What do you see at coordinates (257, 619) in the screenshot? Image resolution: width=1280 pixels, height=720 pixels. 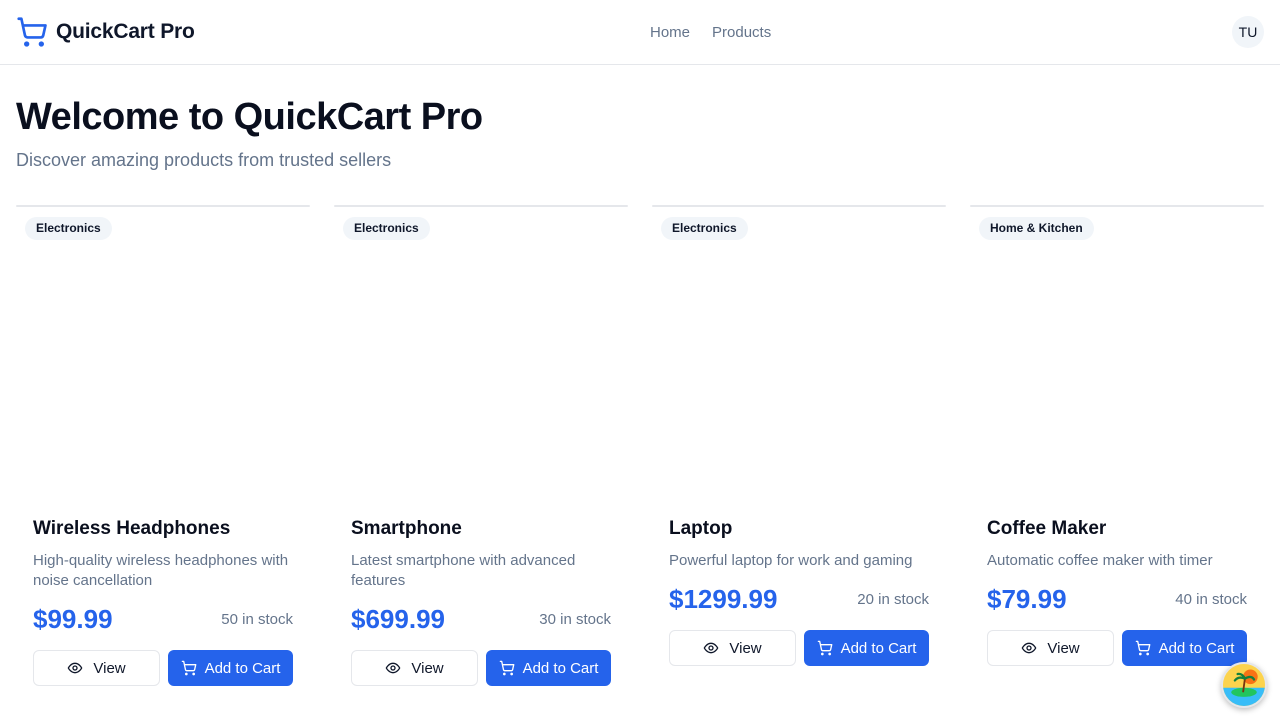 I see `stock-count: 50 in stock` at bounding box center [257, 619].